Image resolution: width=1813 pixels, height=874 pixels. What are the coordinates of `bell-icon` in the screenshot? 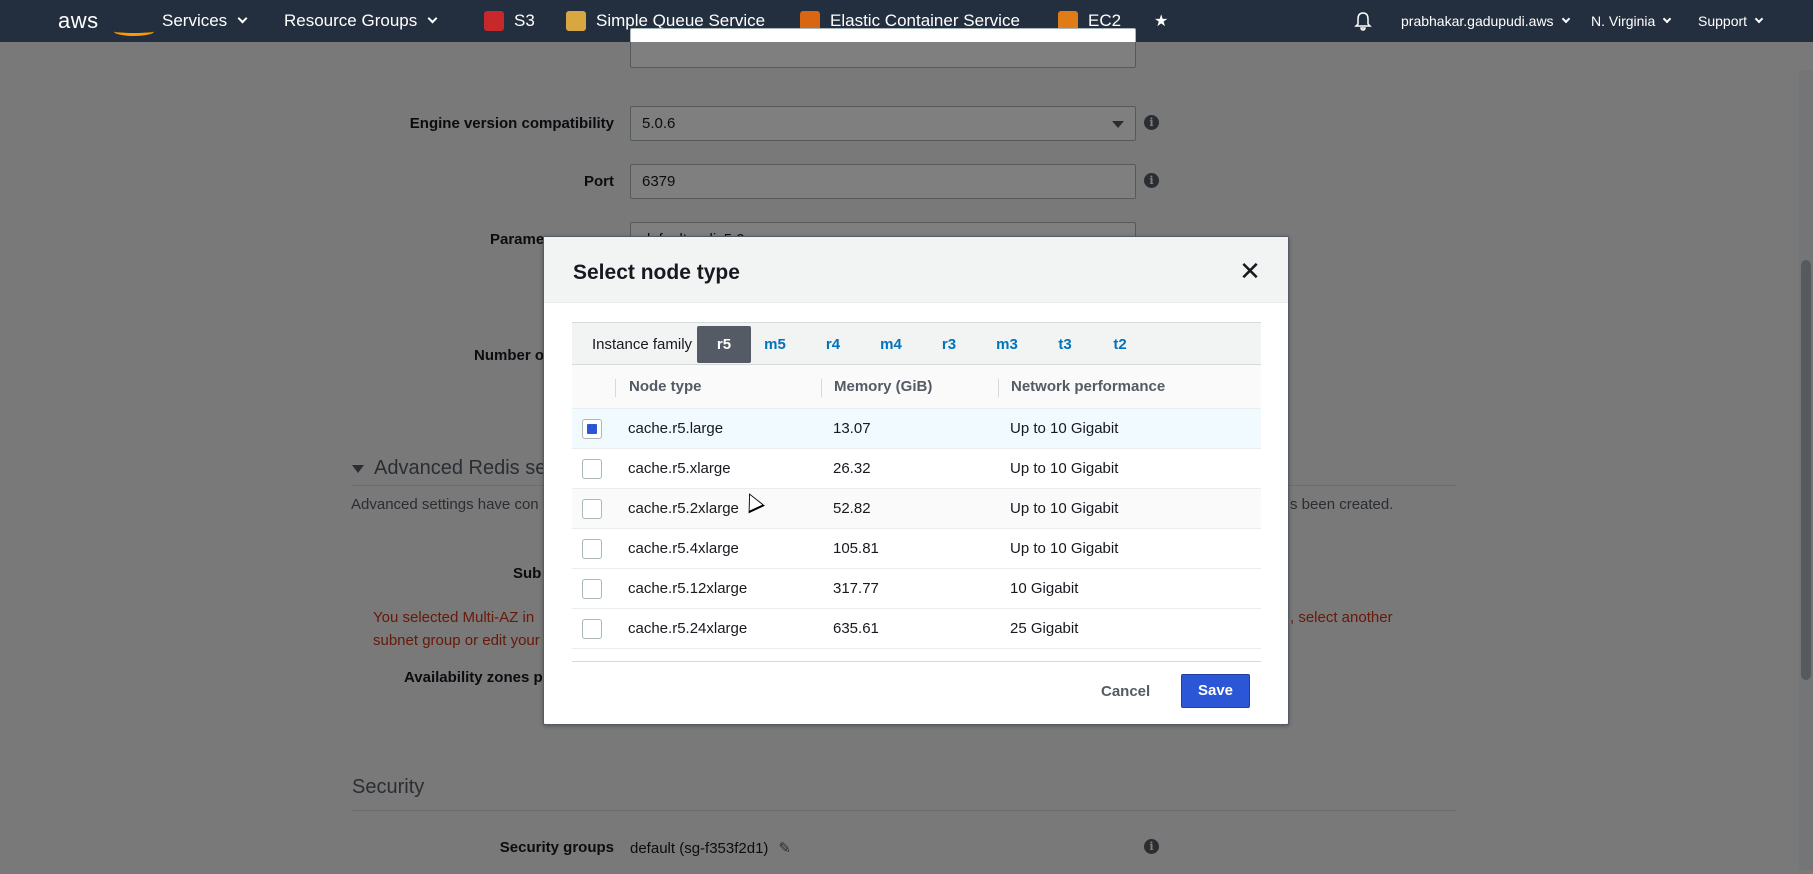 It's located at (1363, 21).